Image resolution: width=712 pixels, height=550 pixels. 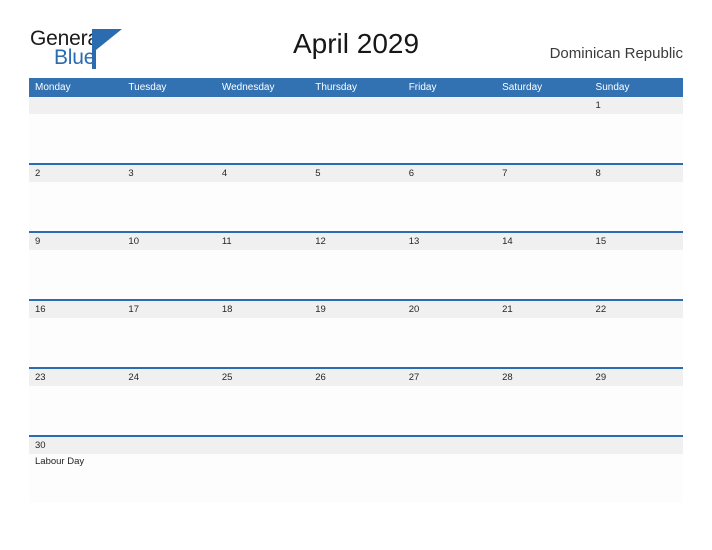 I want to click on day-number: 26, so click(x=355, y=377).